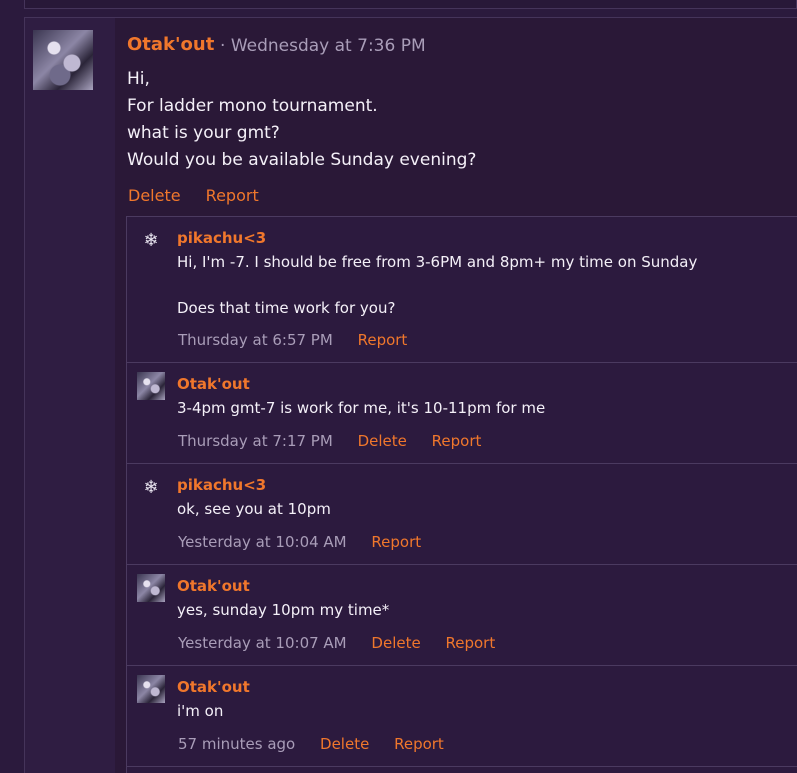 This screenshot has width=797, height=773. Describe the element at coordinates (255, 441) in the screenshot. I see `comment-time: Thursday at 7:17 PM` at that location.